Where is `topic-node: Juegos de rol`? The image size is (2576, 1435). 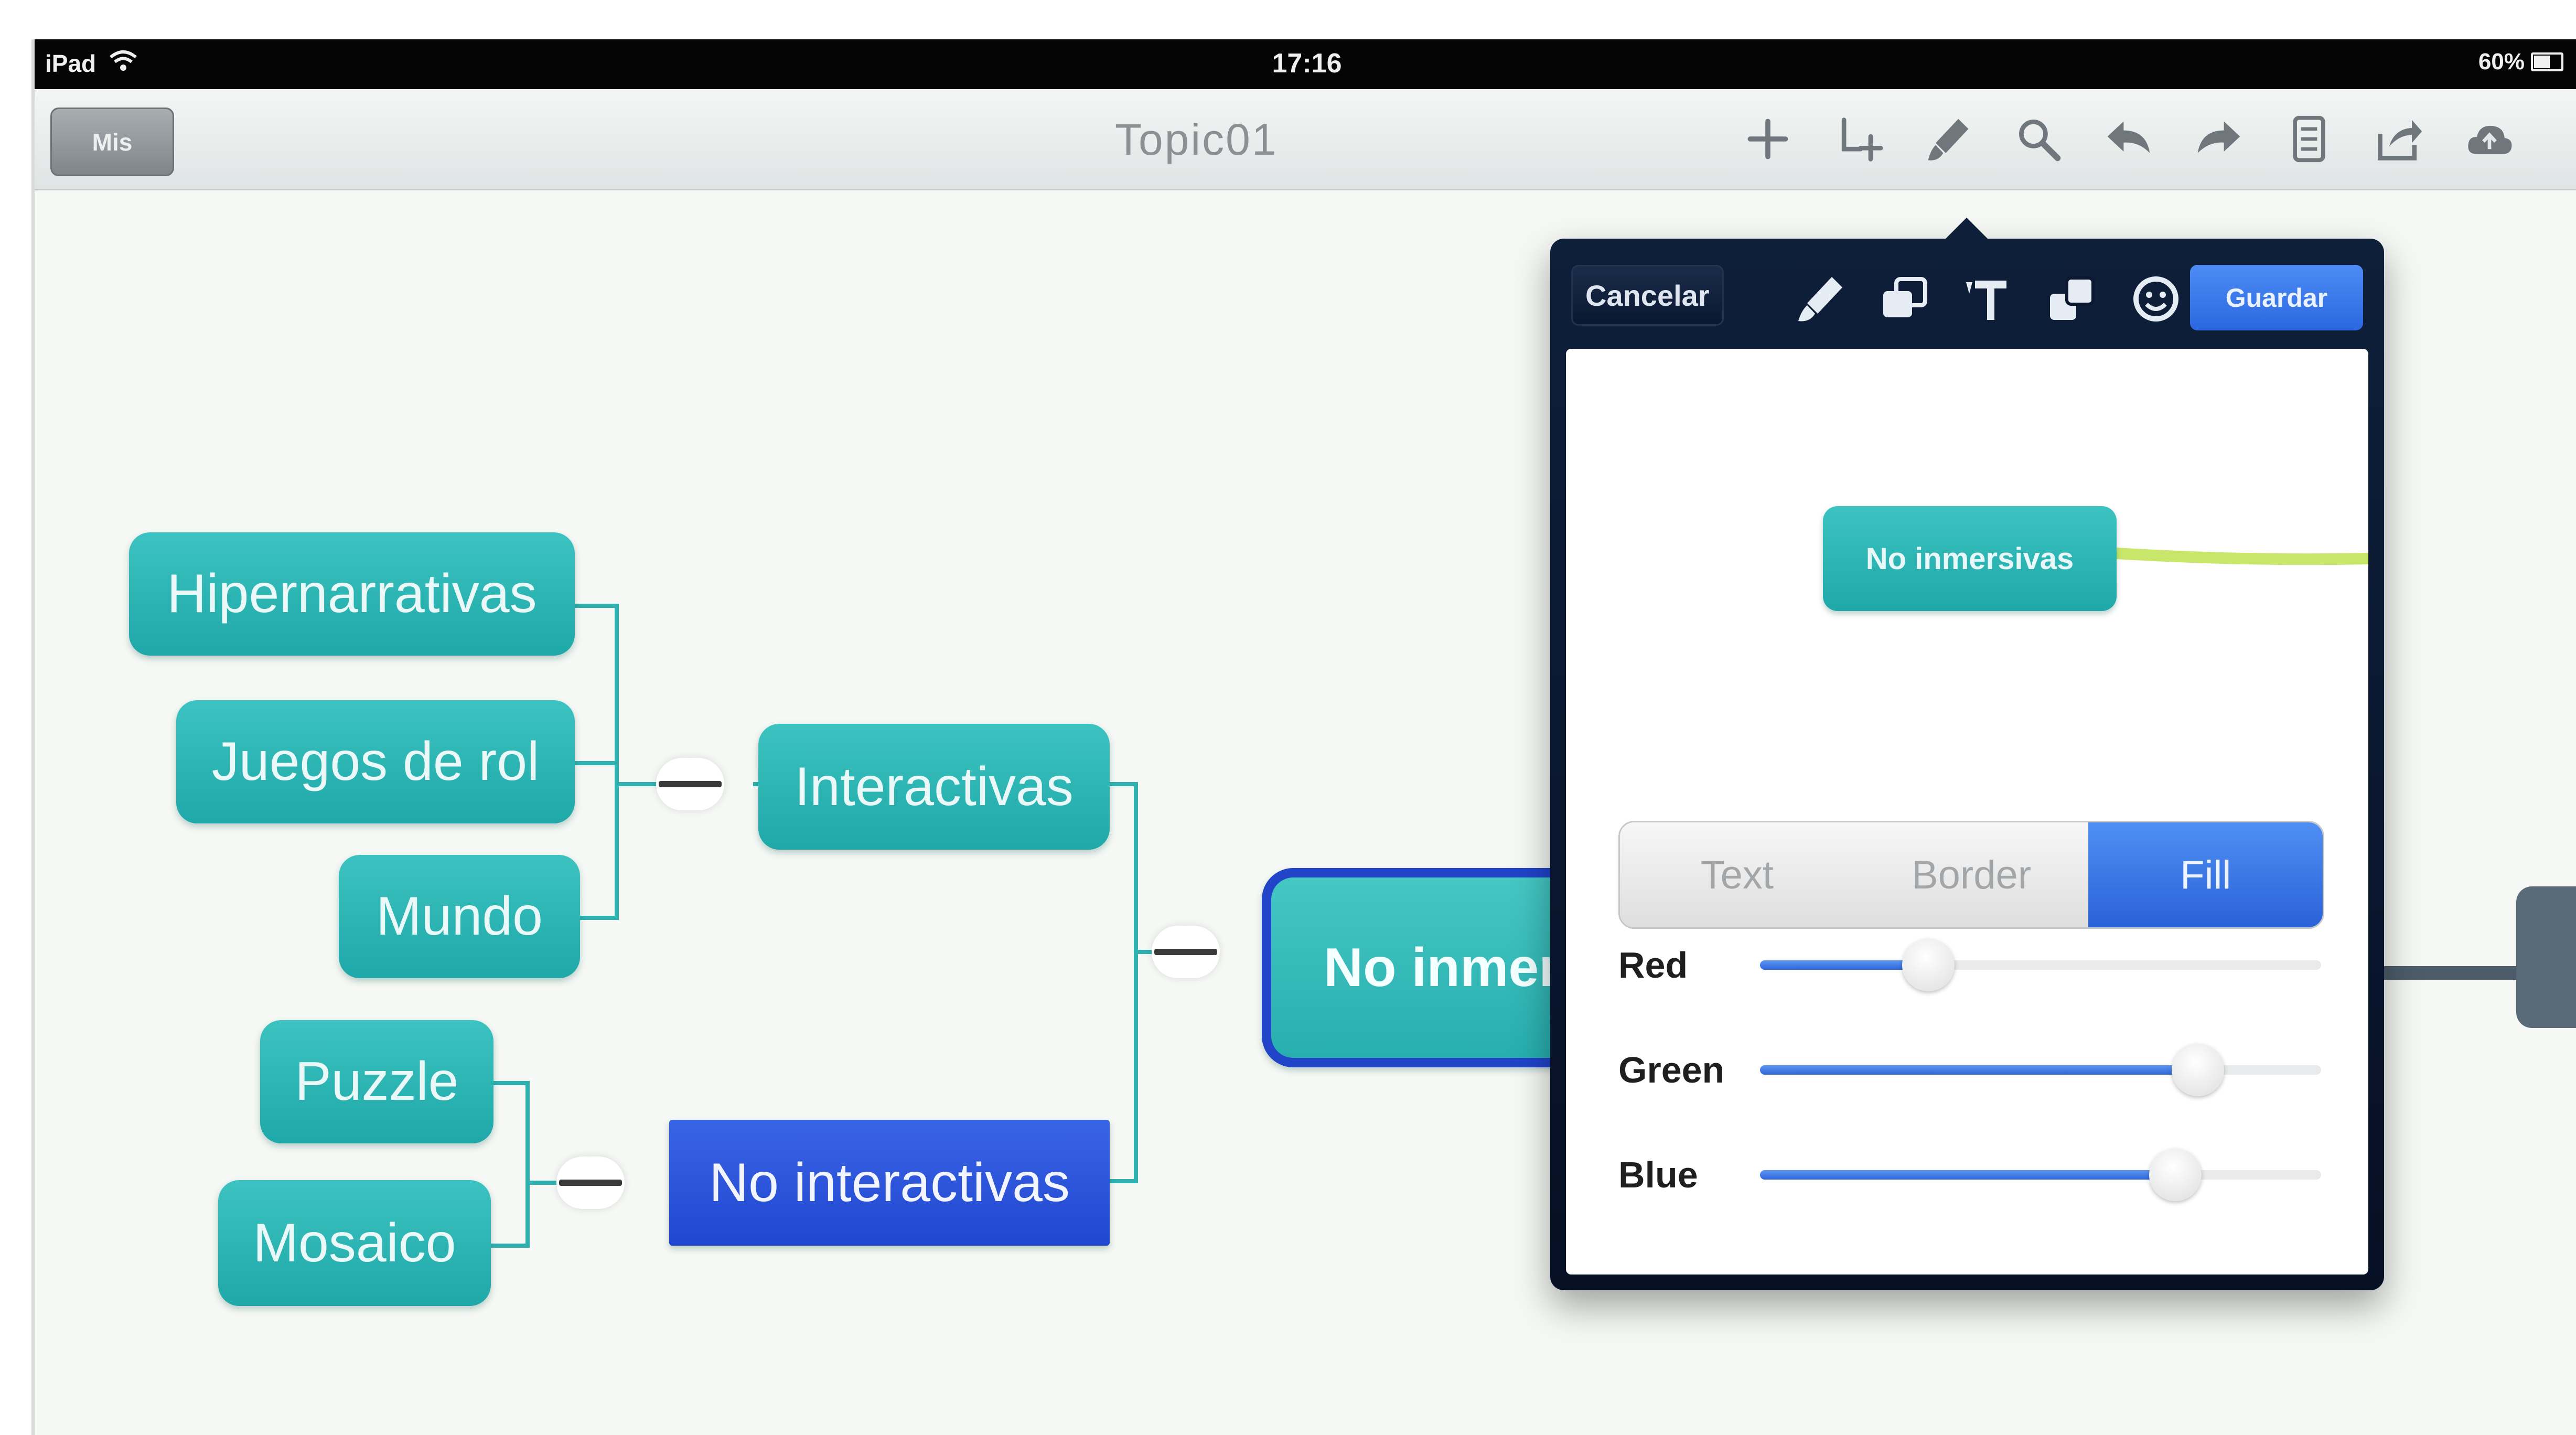
topic-node: Juegos de rol is located at coordinates (375, 761).